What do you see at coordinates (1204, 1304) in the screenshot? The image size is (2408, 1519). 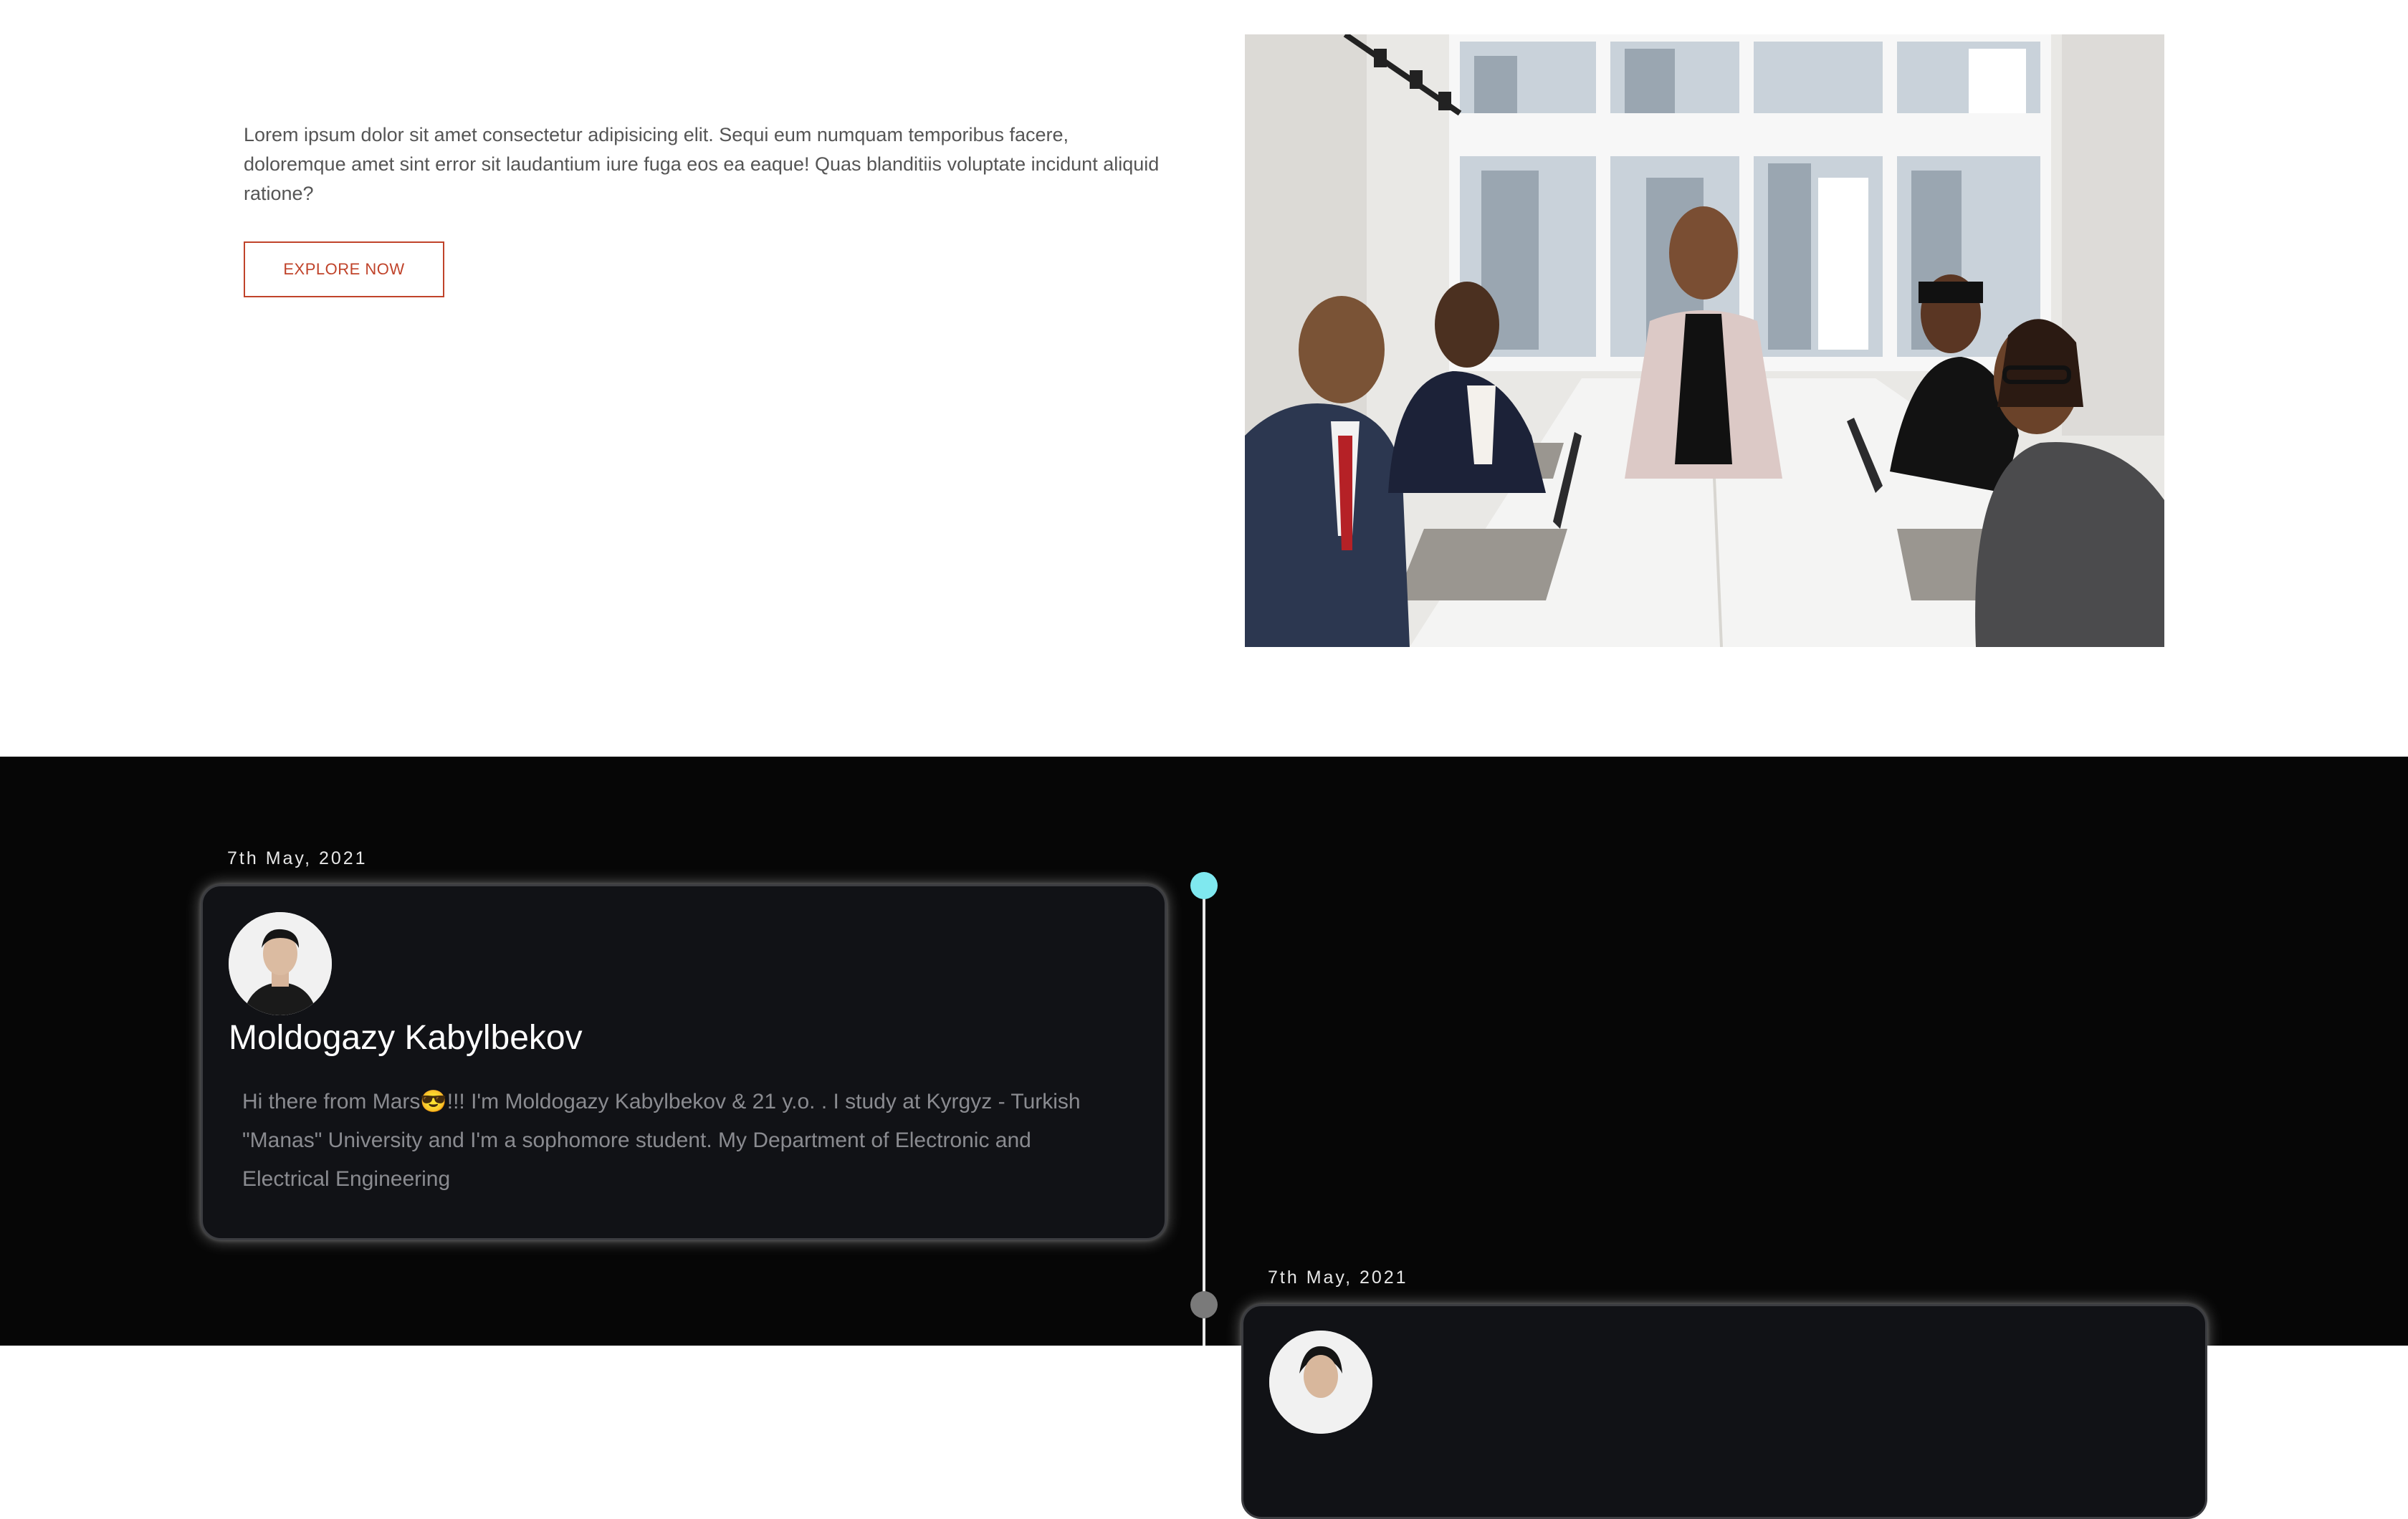 I see `timeline-marker` at bounding box center [1204, 1304].